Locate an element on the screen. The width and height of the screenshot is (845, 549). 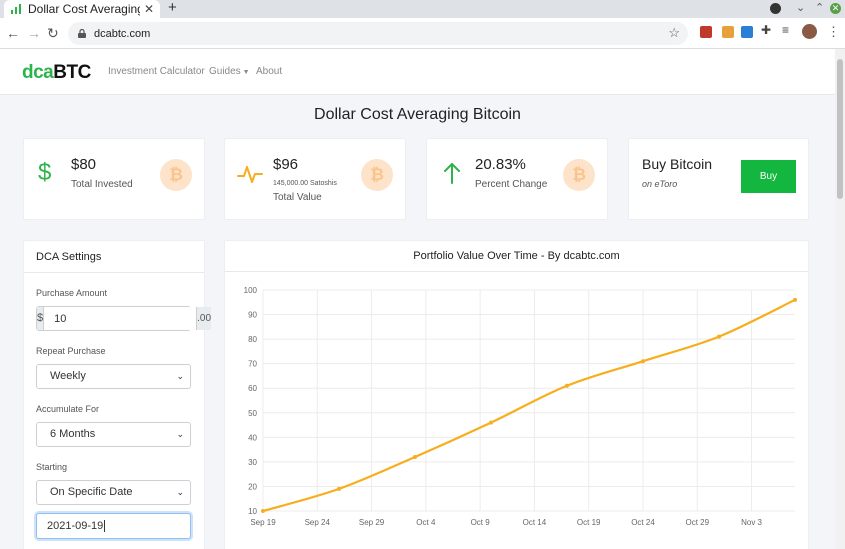
repeat-purchase-select: Weekly ⌄ is located at coordinates (113, 376).